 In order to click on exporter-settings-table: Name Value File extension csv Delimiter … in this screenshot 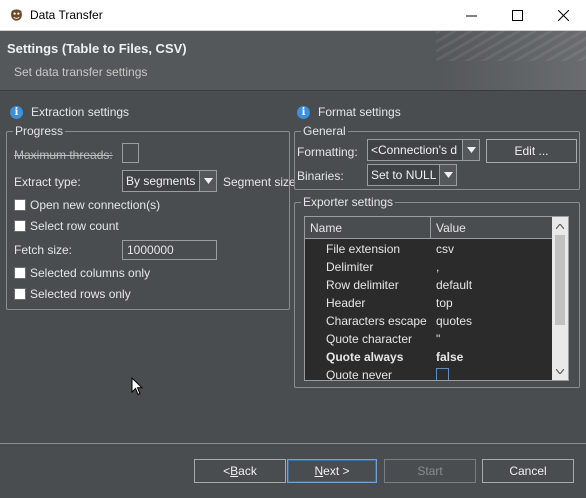, I will do `click(436, 298)`.